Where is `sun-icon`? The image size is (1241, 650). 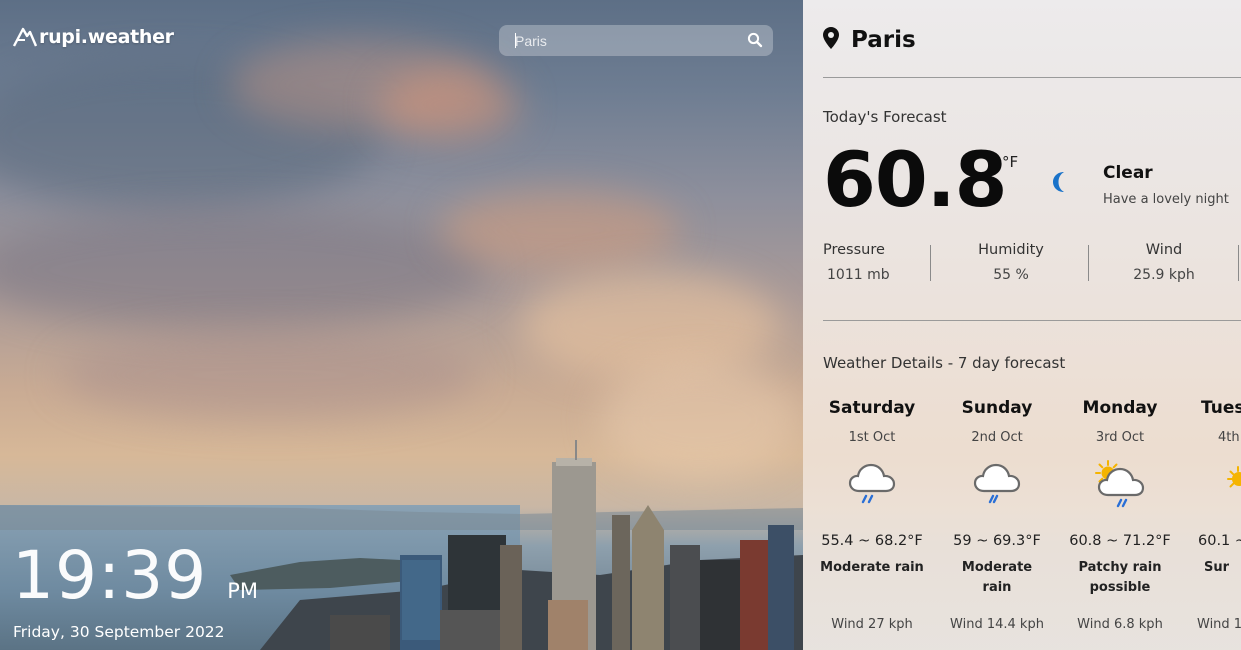 sun-icon is located at coordinates (1232, 489).